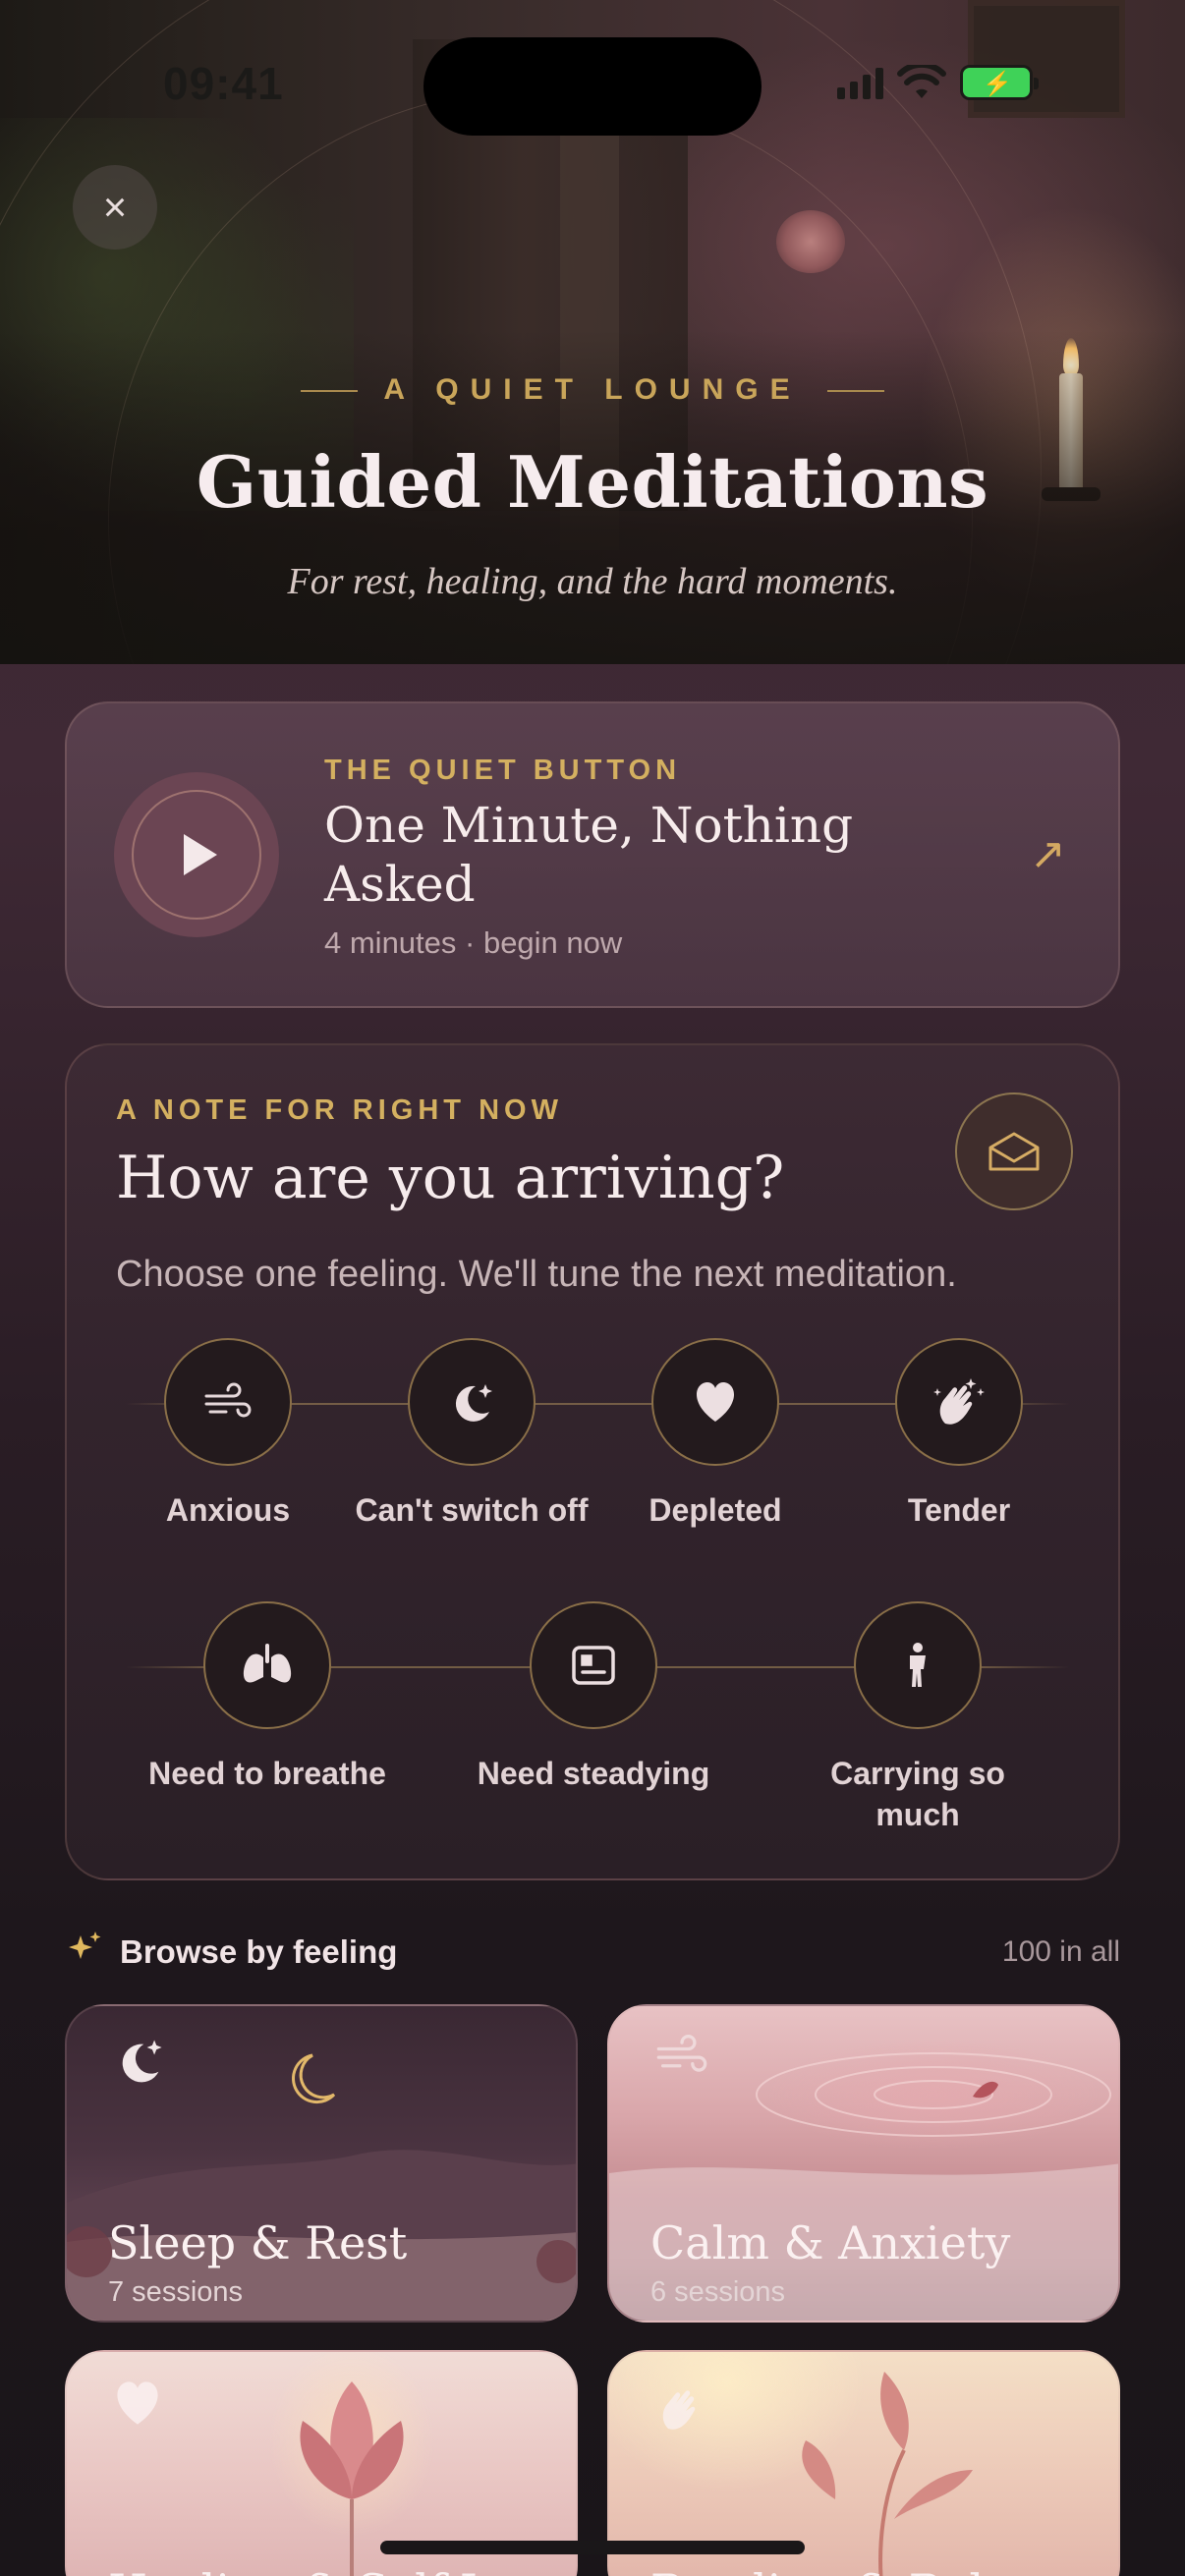  I want to click on hero-picture-frame, so click(1046, 59).